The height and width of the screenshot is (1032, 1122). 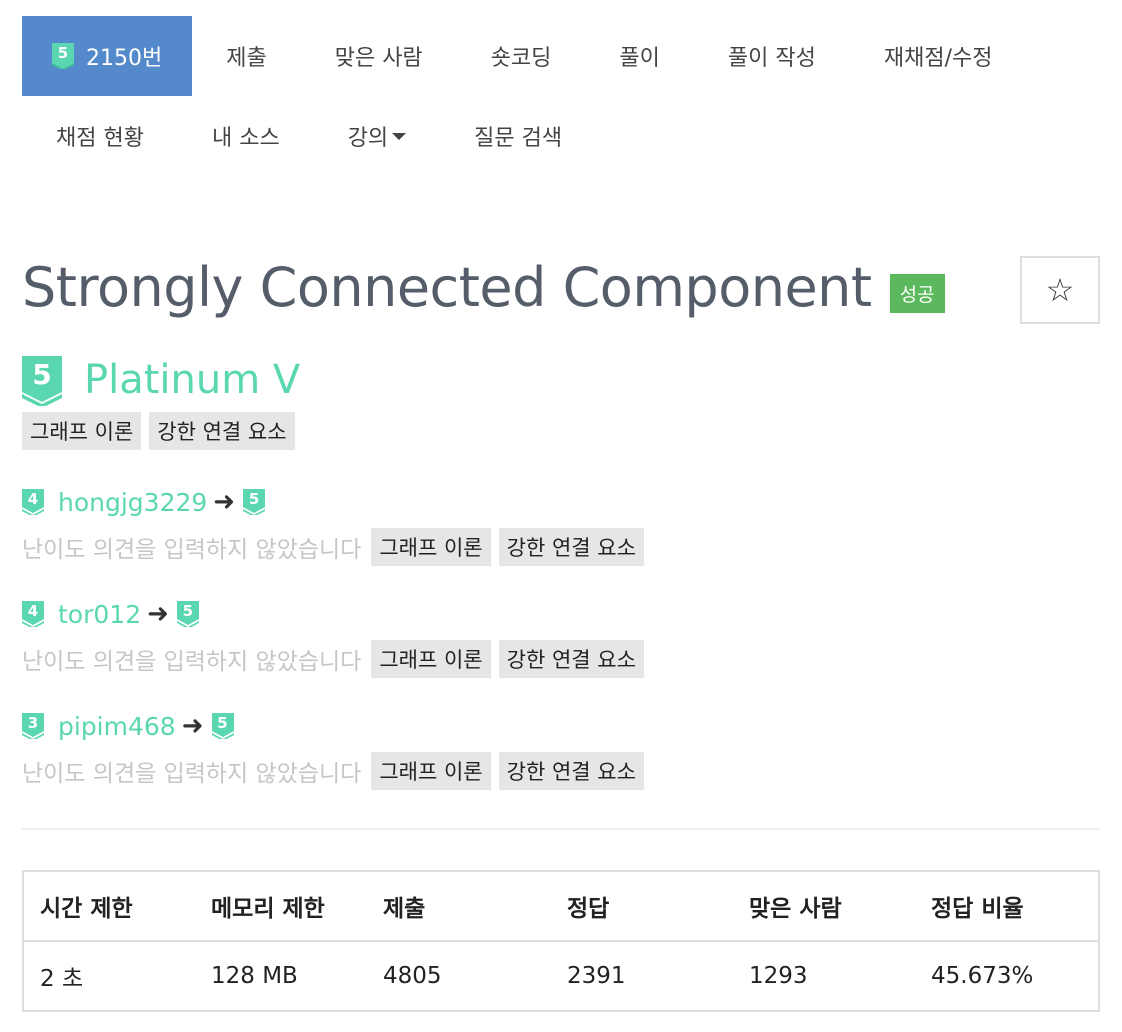 What do you see at coordinates (772, 56) in the screenshot?
I see `nav-write-solution: 풀이 작성` at bounding box center [772, 56].